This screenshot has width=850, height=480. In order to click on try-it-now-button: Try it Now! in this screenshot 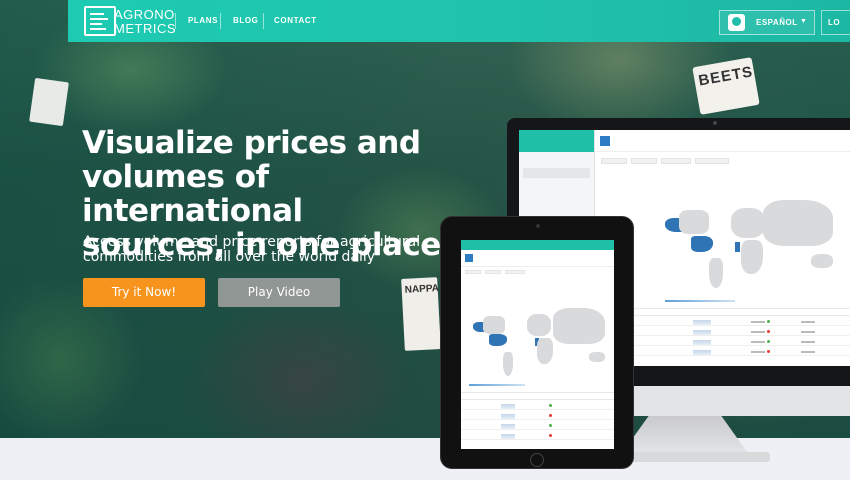, I will do `click(144, 292)`.